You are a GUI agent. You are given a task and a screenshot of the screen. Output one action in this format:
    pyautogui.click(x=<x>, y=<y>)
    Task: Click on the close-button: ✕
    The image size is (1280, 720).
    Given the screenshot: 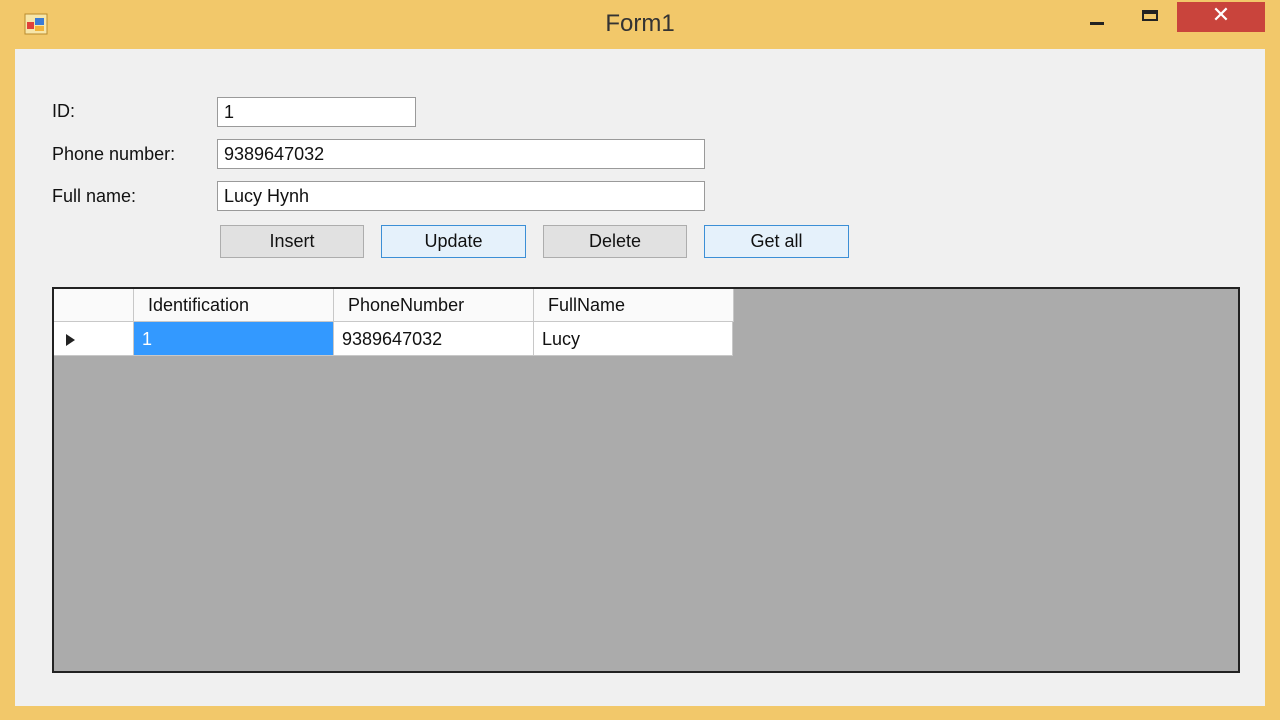 What is the action you would take?
    pyautogui.click(x=1221, y=17)
    